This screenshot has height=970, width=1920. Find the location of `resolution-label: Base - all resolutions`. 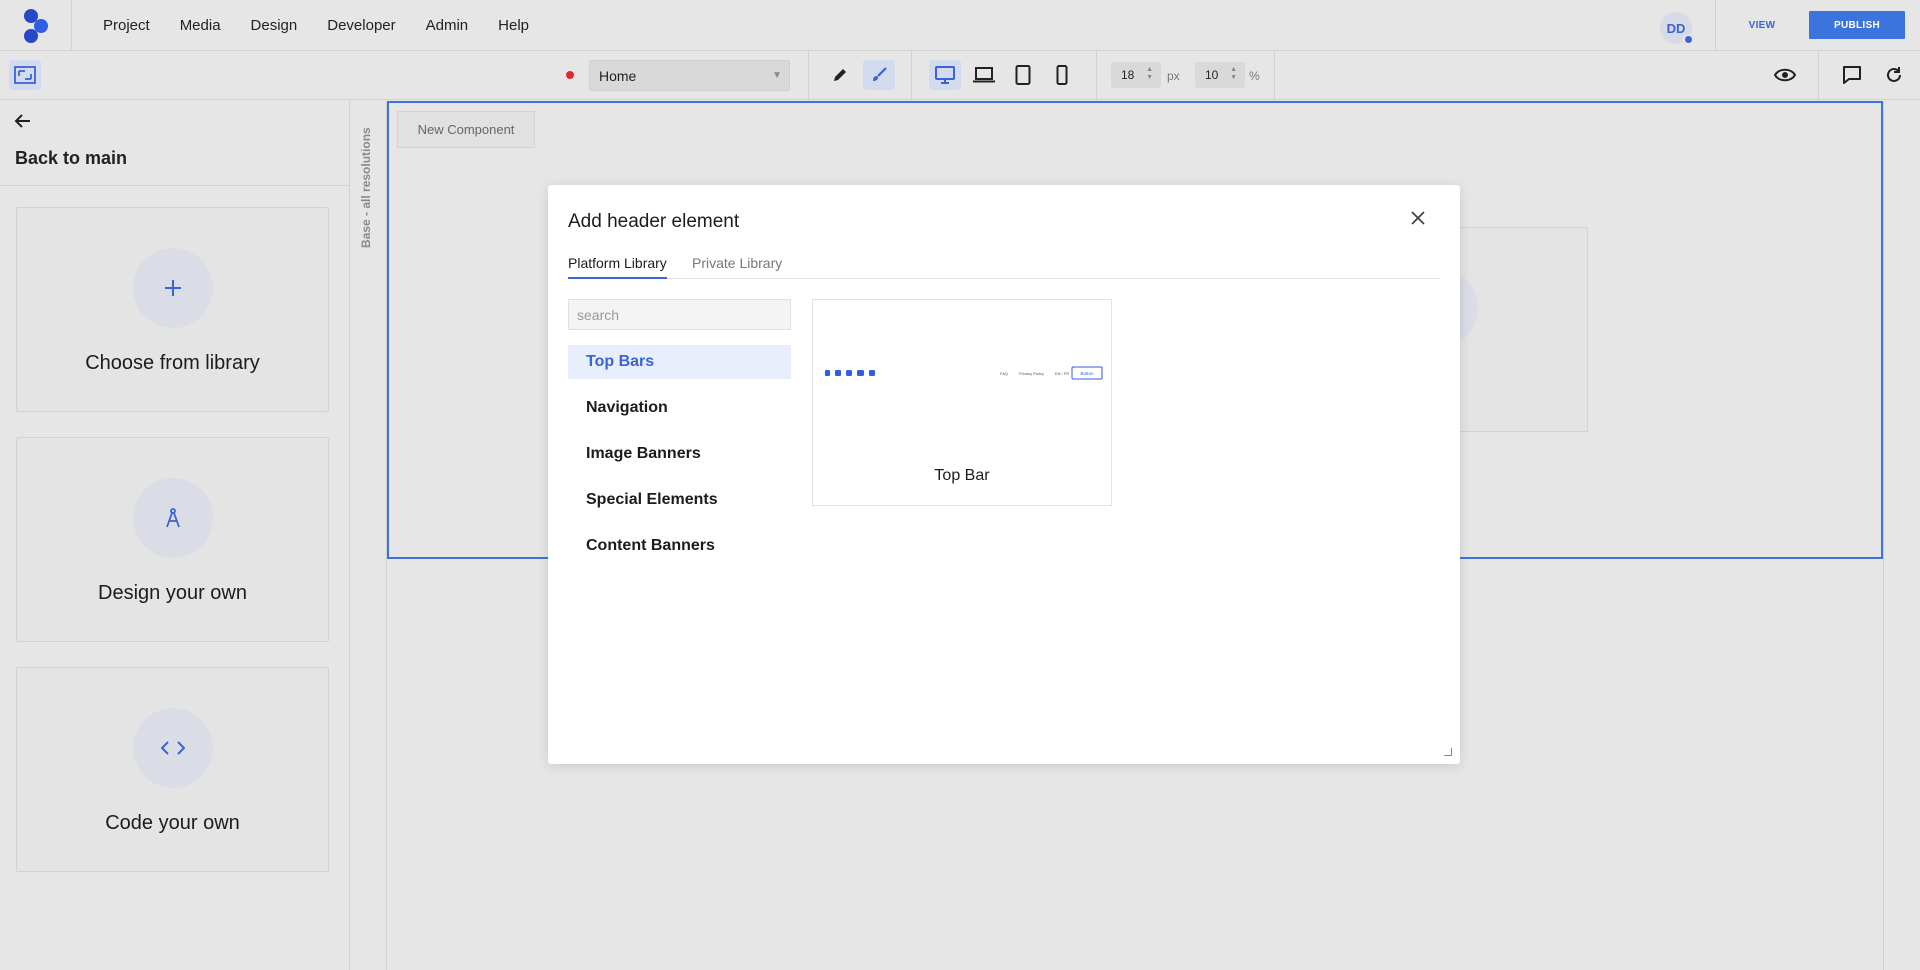

resolution-label: Base - all resolutions is located at coordinates (366, 188).